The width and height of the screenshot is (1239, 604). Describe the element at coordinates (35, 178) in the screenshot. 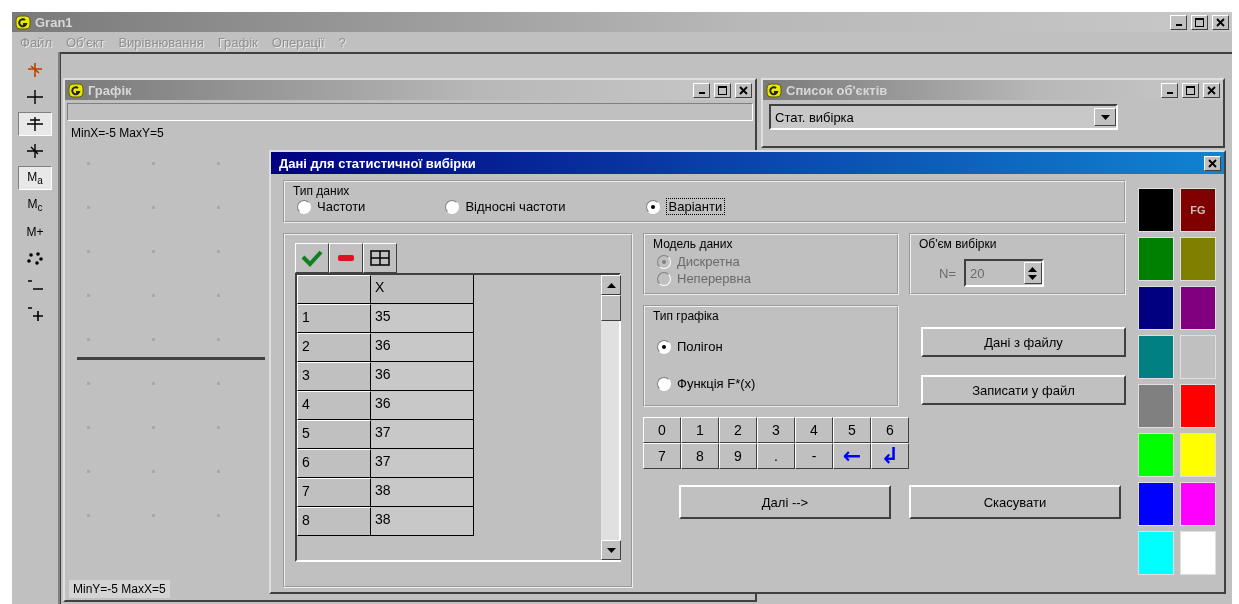

I see `tool-button: M$_{a}$` at that location.